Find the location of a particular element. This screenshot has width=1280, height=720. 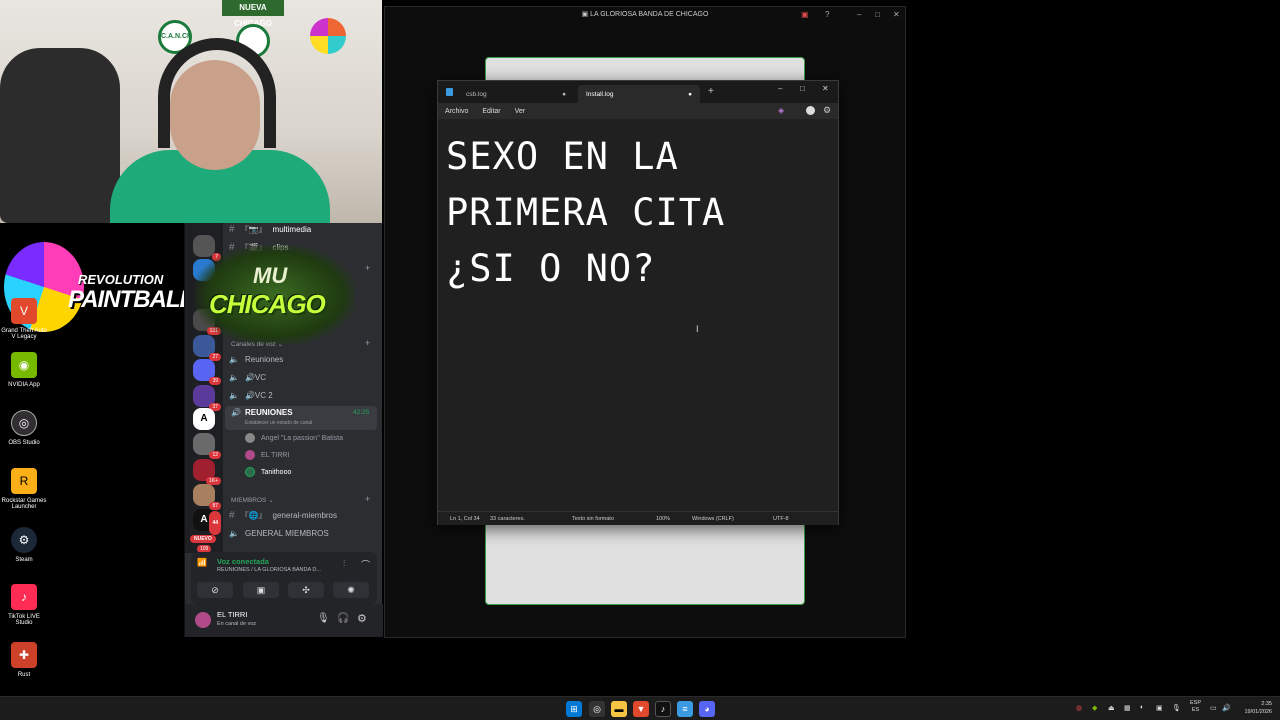

voice-channel-vc2: 🔈 🔊VC 2 is located at coordinates (251, 395).